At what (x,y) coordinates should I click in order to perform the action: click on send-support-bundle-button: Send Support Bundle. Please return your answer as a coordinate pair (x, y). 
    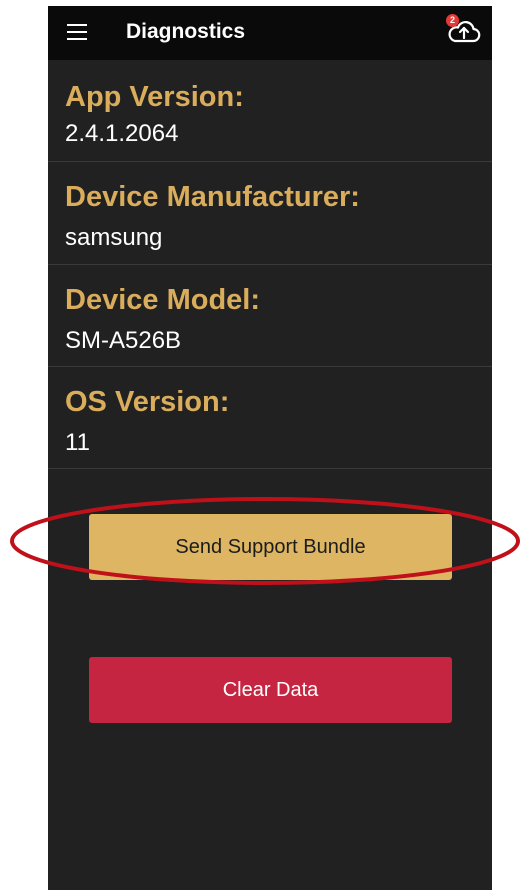
    Looking at the image, I should click on (270, 547).